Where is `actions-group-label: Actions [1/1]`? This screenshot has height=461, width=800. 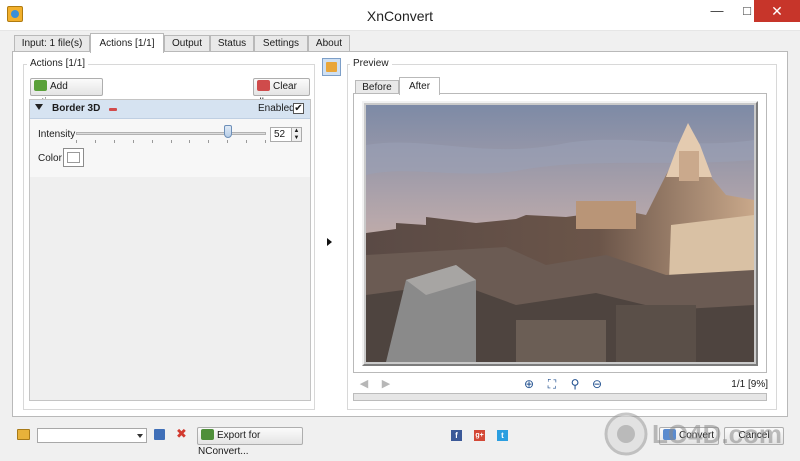 actions-group-label: Actions [1/1] is located at coordinates (58, 63).